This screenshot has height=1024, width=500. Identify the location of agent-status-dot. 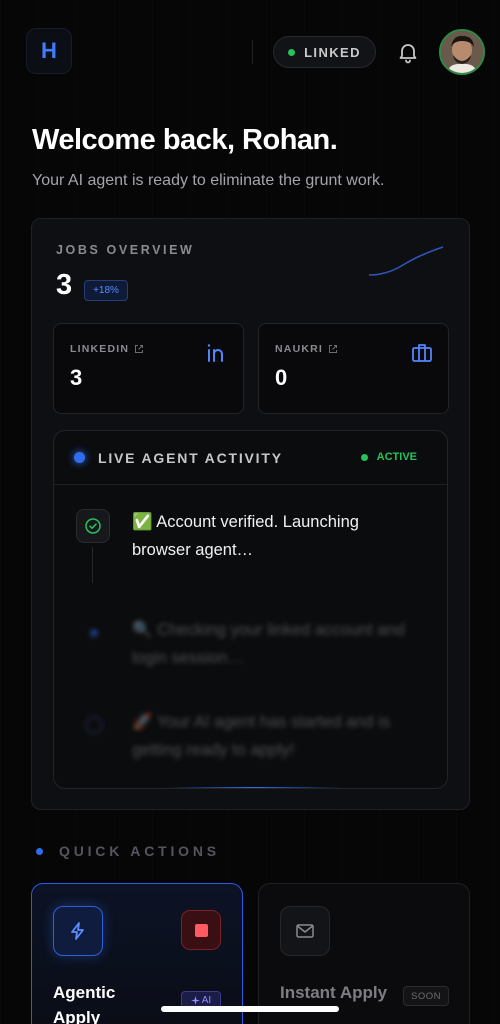
(364, 457).